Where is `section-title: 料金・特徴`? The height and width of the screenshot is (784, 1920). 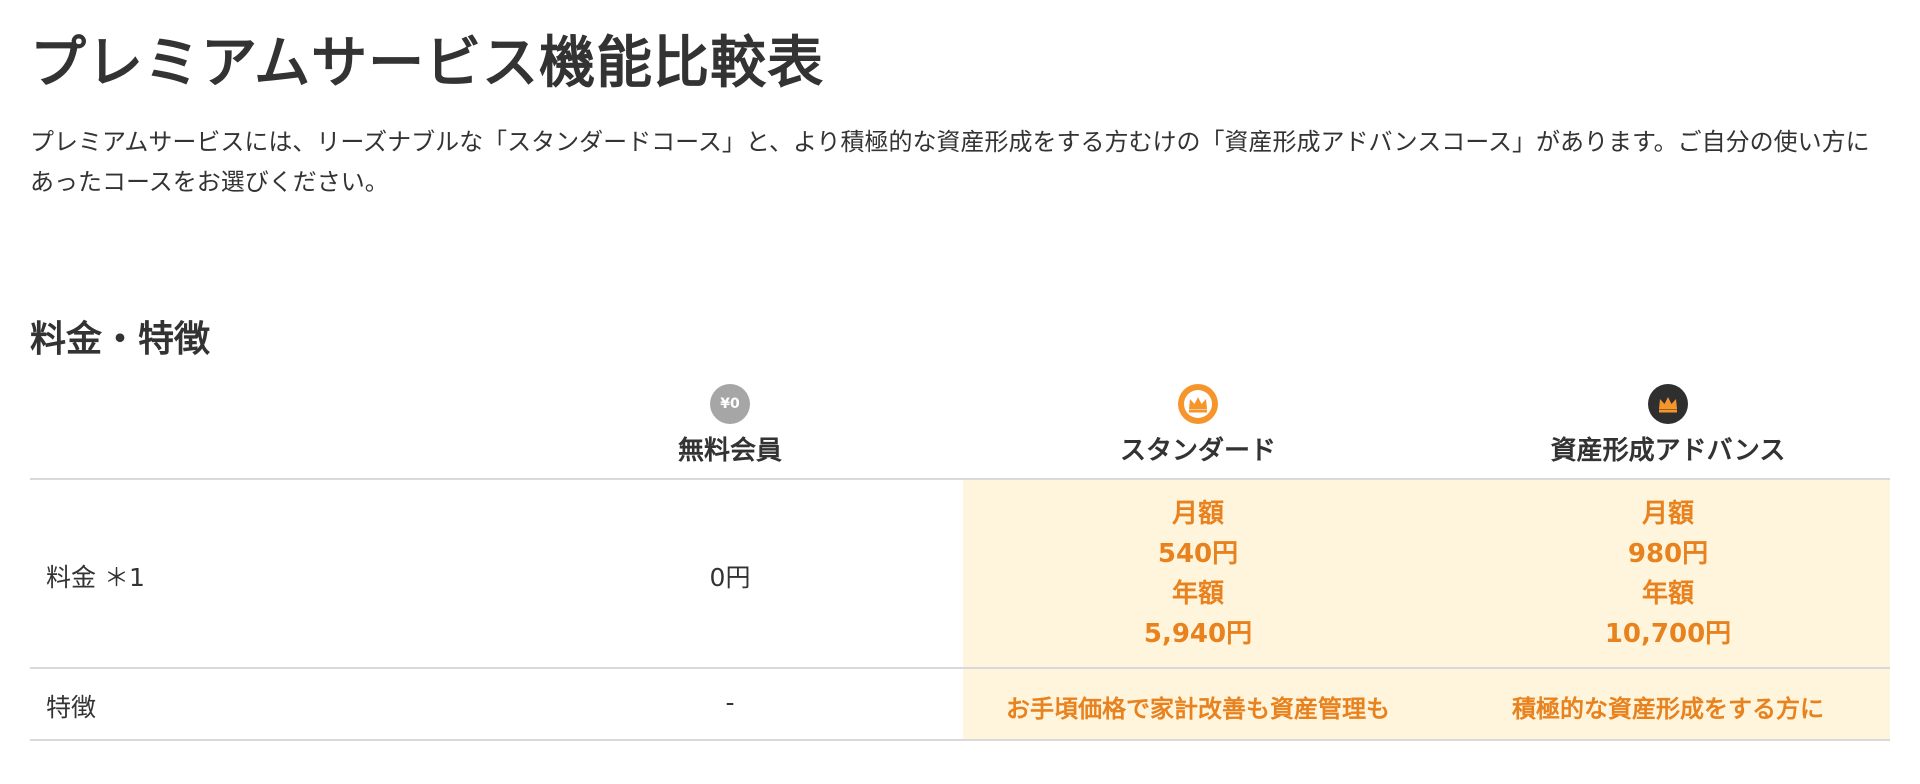 section-title: 料金・特徴 is located at coordinates (120, 339).